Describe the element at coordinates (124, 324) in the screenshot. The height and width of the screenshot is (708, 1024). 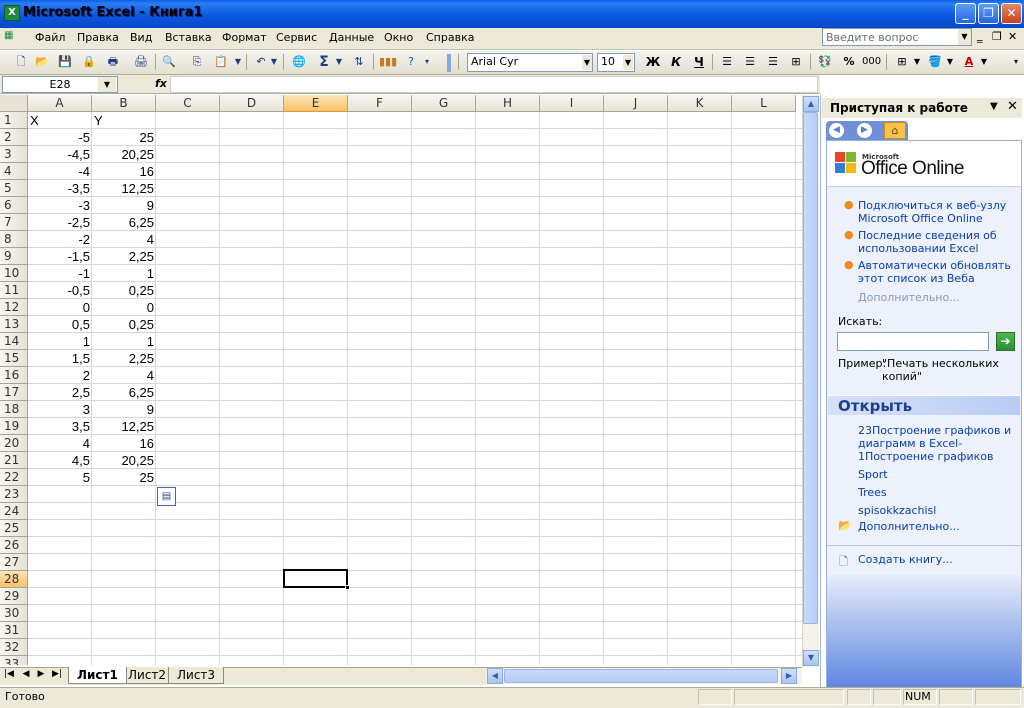
I see `cell-b13: 0,25` at that location.